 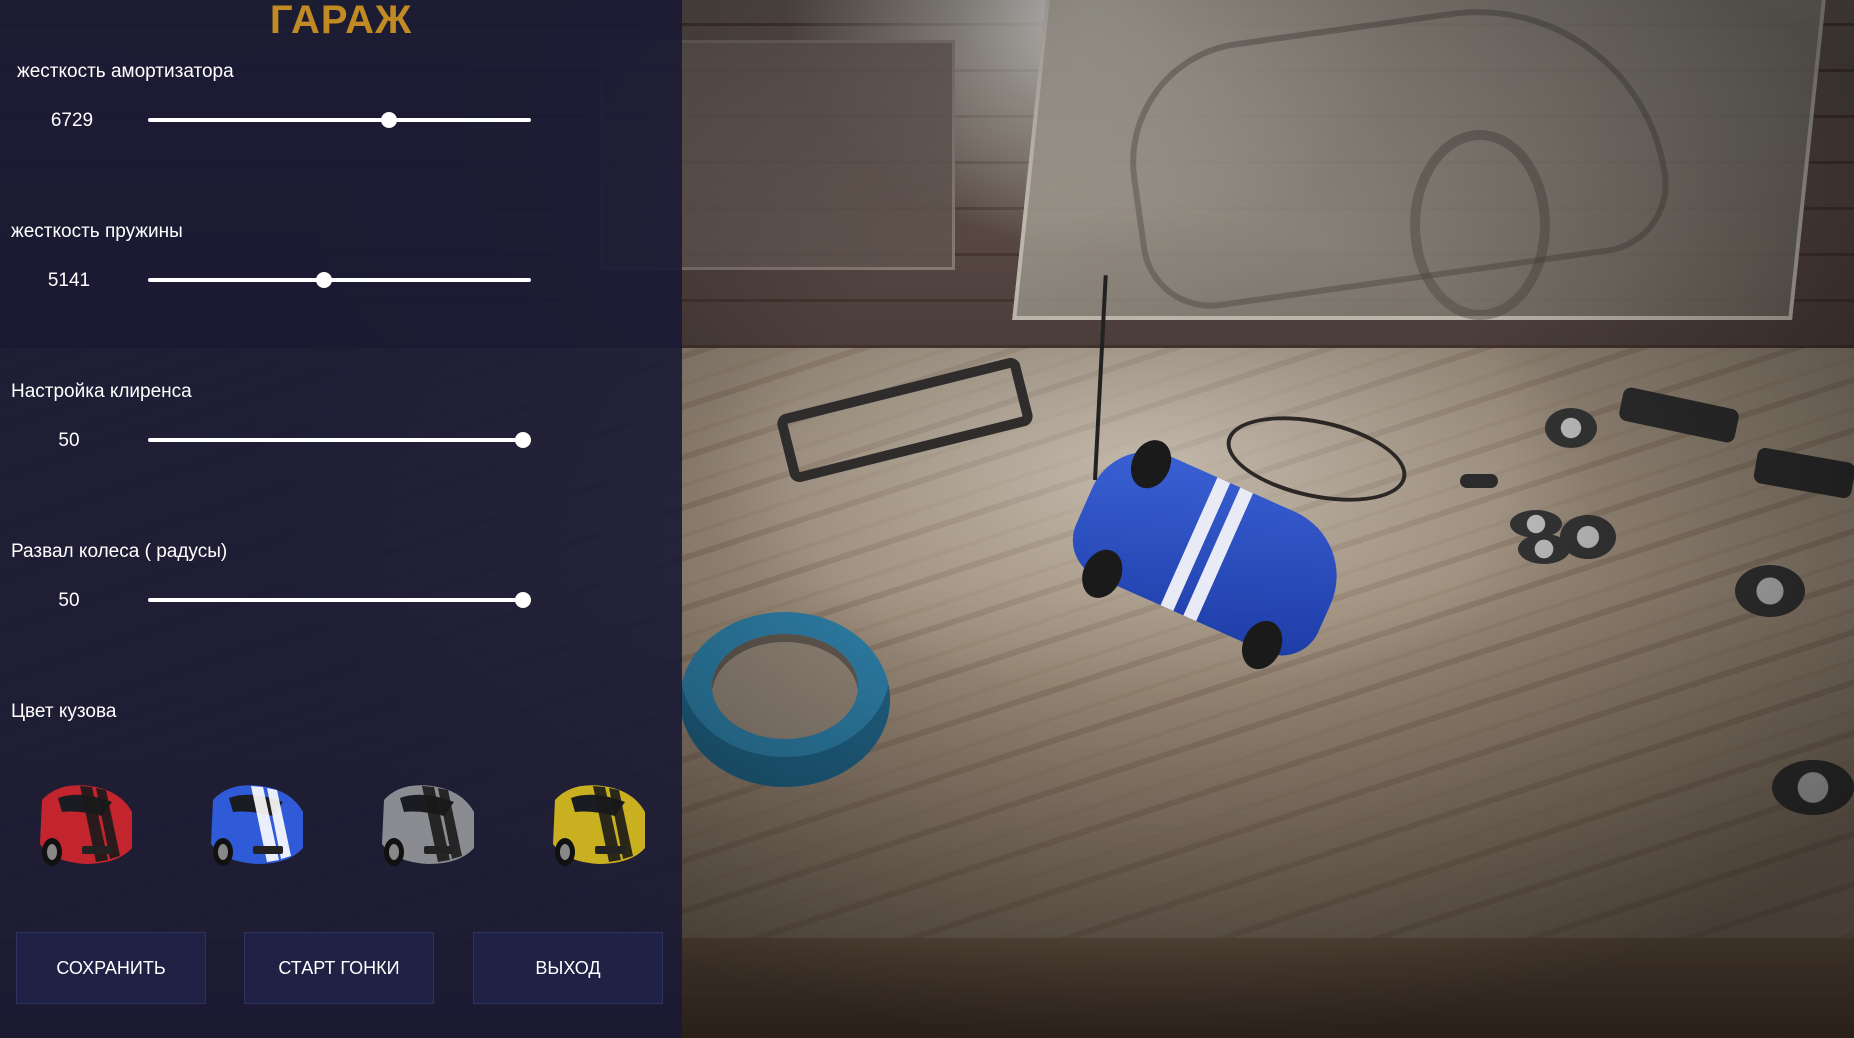 I want to click on spring-stiffness-label: жесткость пружины, so click(x=97, y=231).